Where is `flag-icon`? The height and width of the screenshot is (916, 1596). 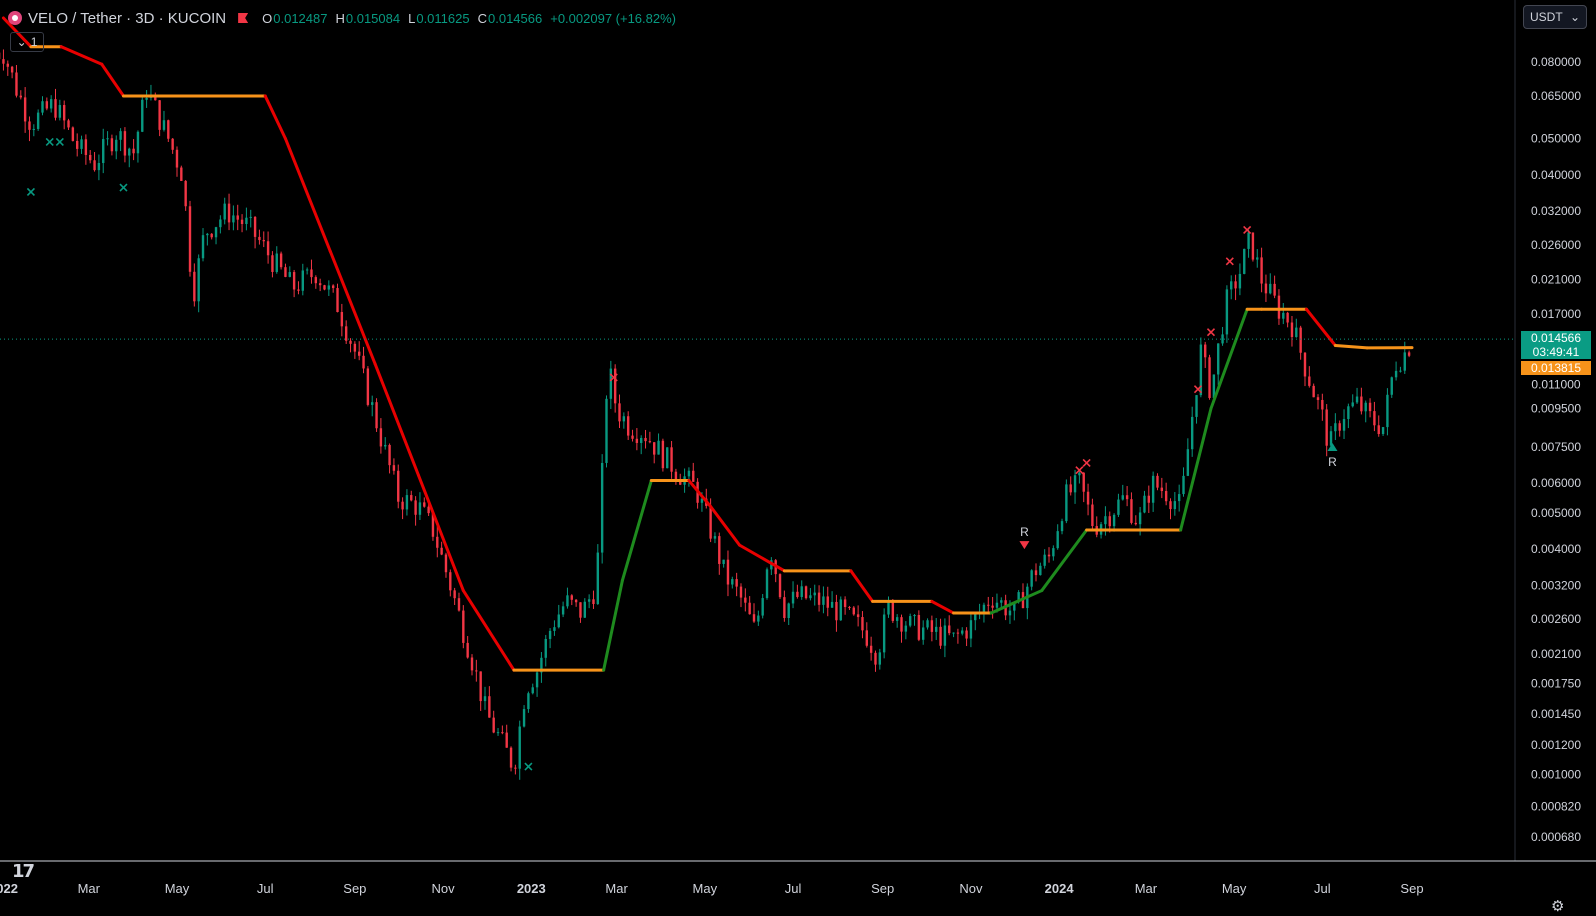 flag-icon is located at coordinates (243, 18).